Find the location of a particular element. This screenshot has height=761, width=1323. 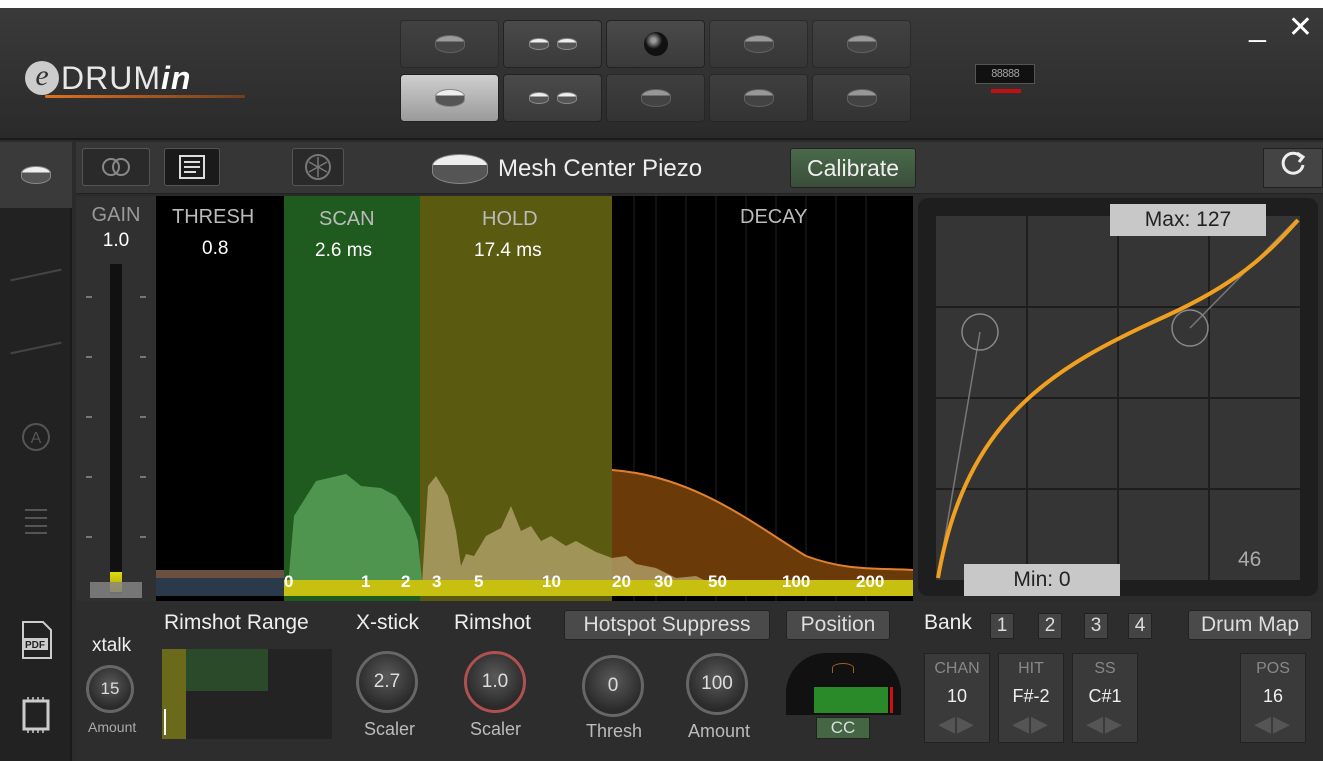

hold-label: HOLD is located at coordinates (510, 219).